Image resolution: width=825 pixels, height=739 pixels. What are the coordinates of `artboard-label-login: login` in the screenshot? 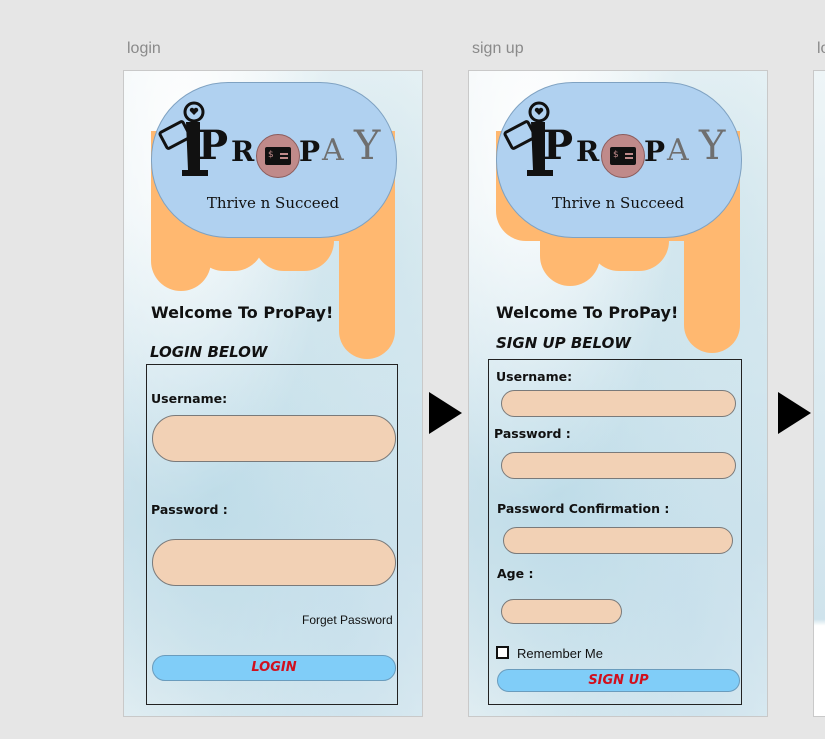 It's located at (144, 49).